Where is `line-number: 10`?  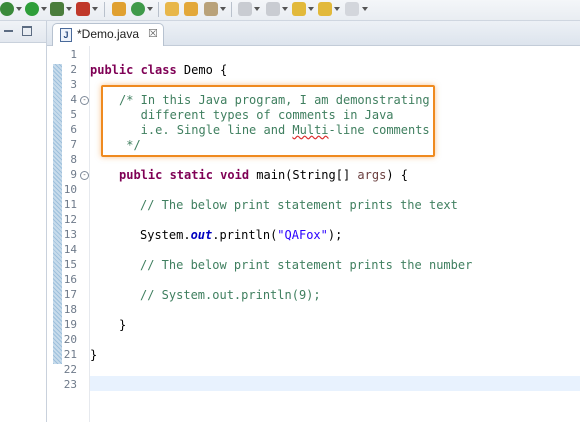 line-number: 10 is located at coordinates (70, 189).